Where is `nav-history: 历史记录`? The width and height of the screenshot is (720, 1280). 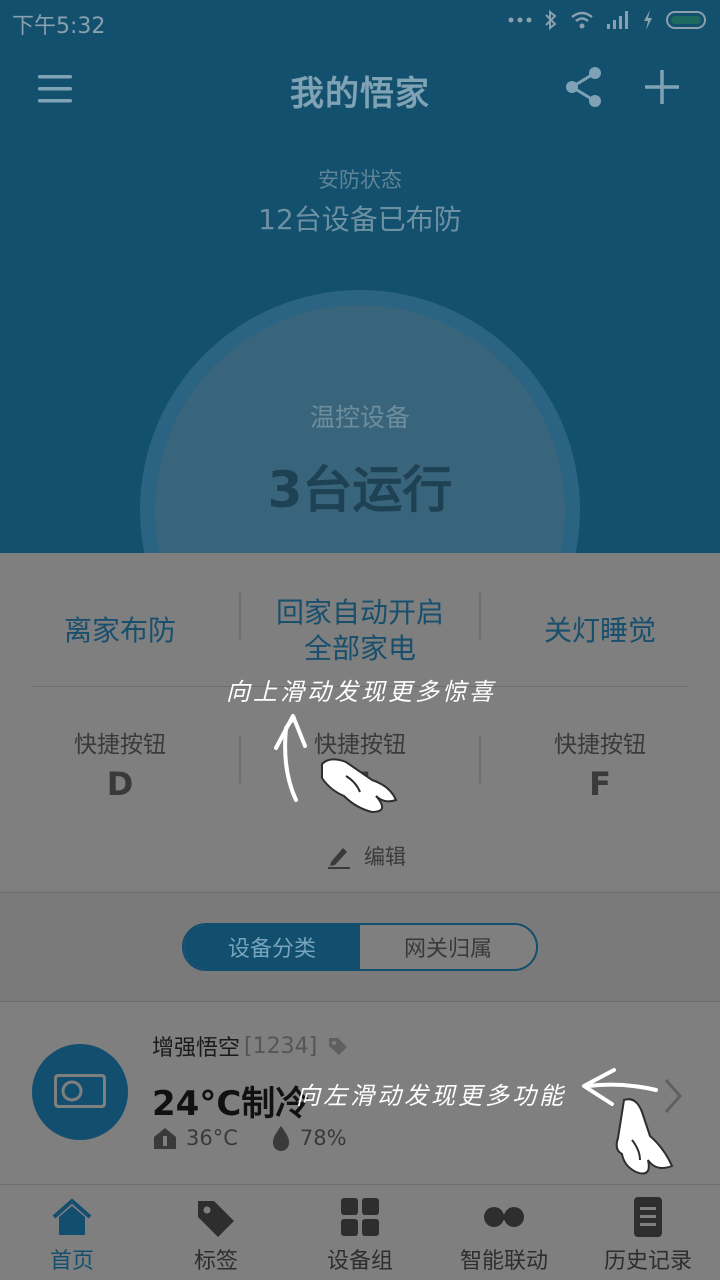 nav-history: 历史记录 is located at coordinates (648, 1232).